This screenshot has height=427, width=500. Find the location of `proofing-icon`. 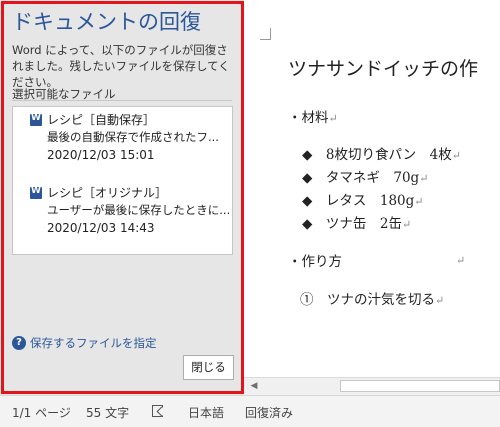

proofing-icon is located at coordinates (157, 411).